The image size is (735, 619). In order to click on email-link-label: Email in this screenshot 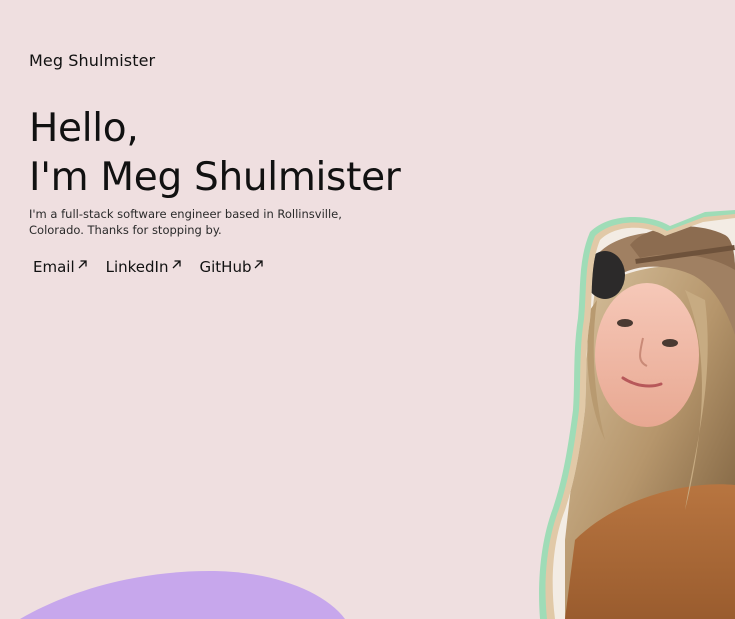, I will do `click(54, 267)`.